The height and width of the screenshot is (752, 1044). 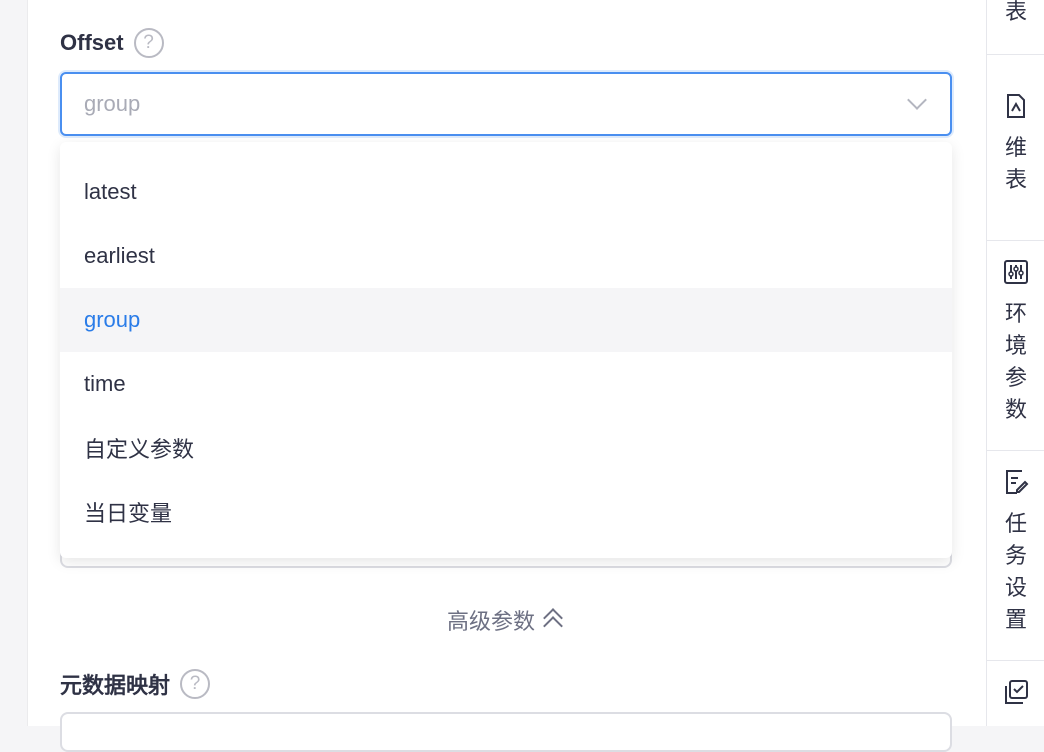 I want to click on sidebar-item-task-settings: 任务设置, so click(x=1015, y=552).